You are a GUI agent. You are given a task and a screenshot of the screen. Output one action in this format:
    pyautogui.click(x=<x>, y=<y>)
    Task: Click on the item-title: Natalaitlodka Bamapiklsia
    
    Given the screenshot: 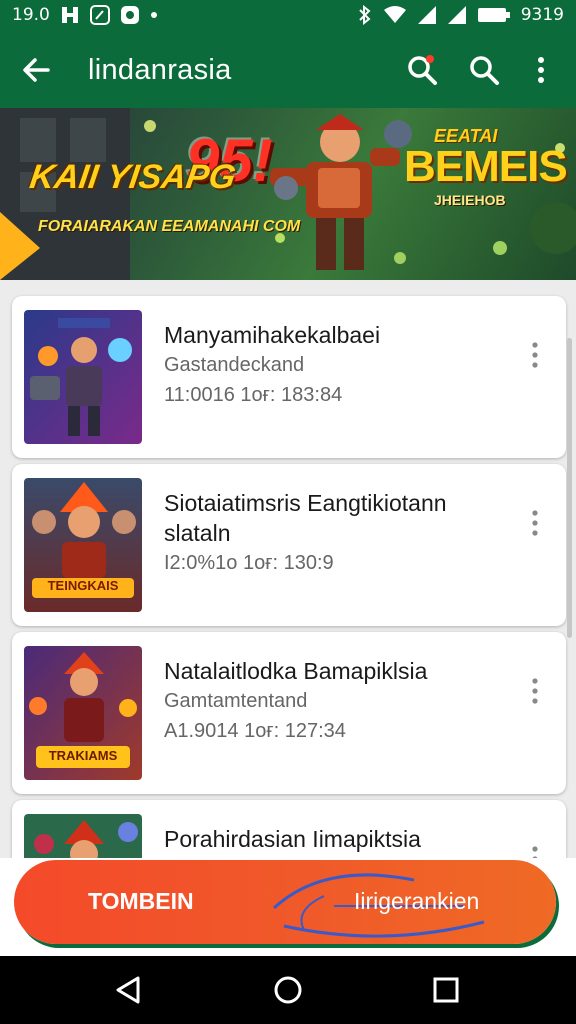 What is the action you would take?
    pyautogui.click(x=296, y=671)
    